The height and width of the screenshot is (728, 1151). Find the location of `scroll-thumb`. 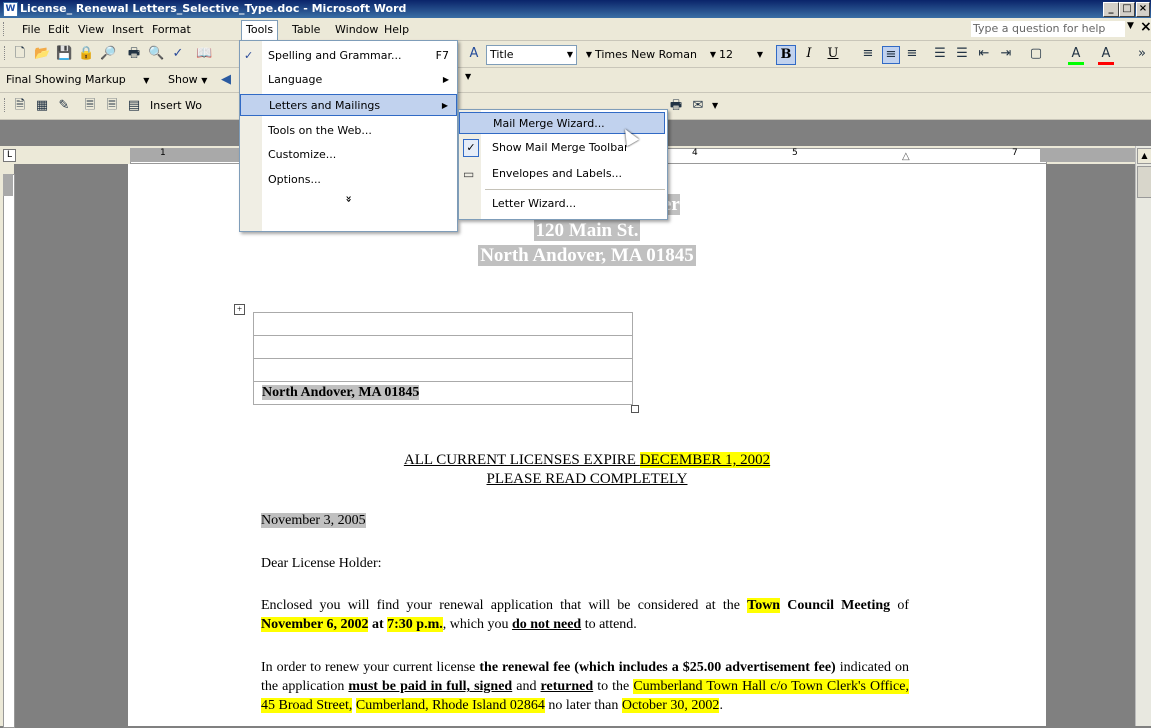

scroll-thumb is located at coordinates (1144, 182).